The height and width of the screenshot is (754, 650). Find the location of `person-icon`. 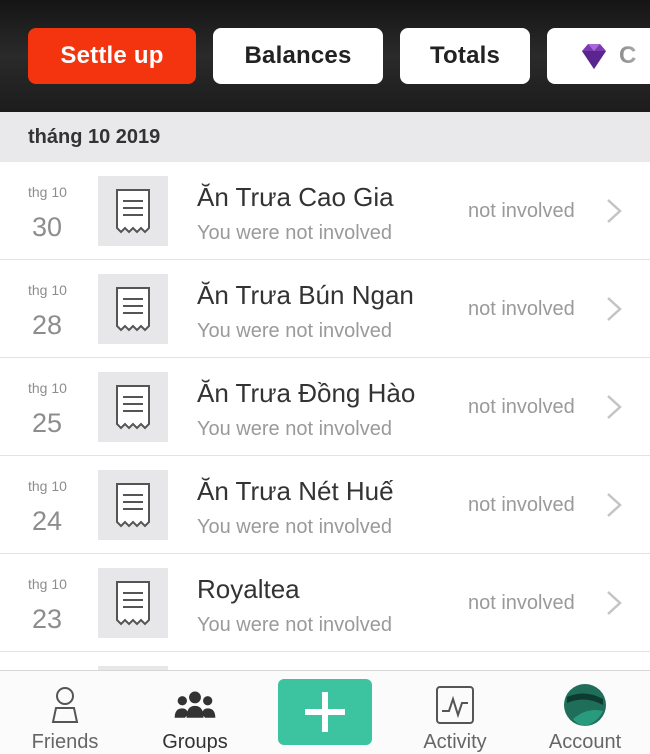

person-icon is located at coordinates (65, 705).